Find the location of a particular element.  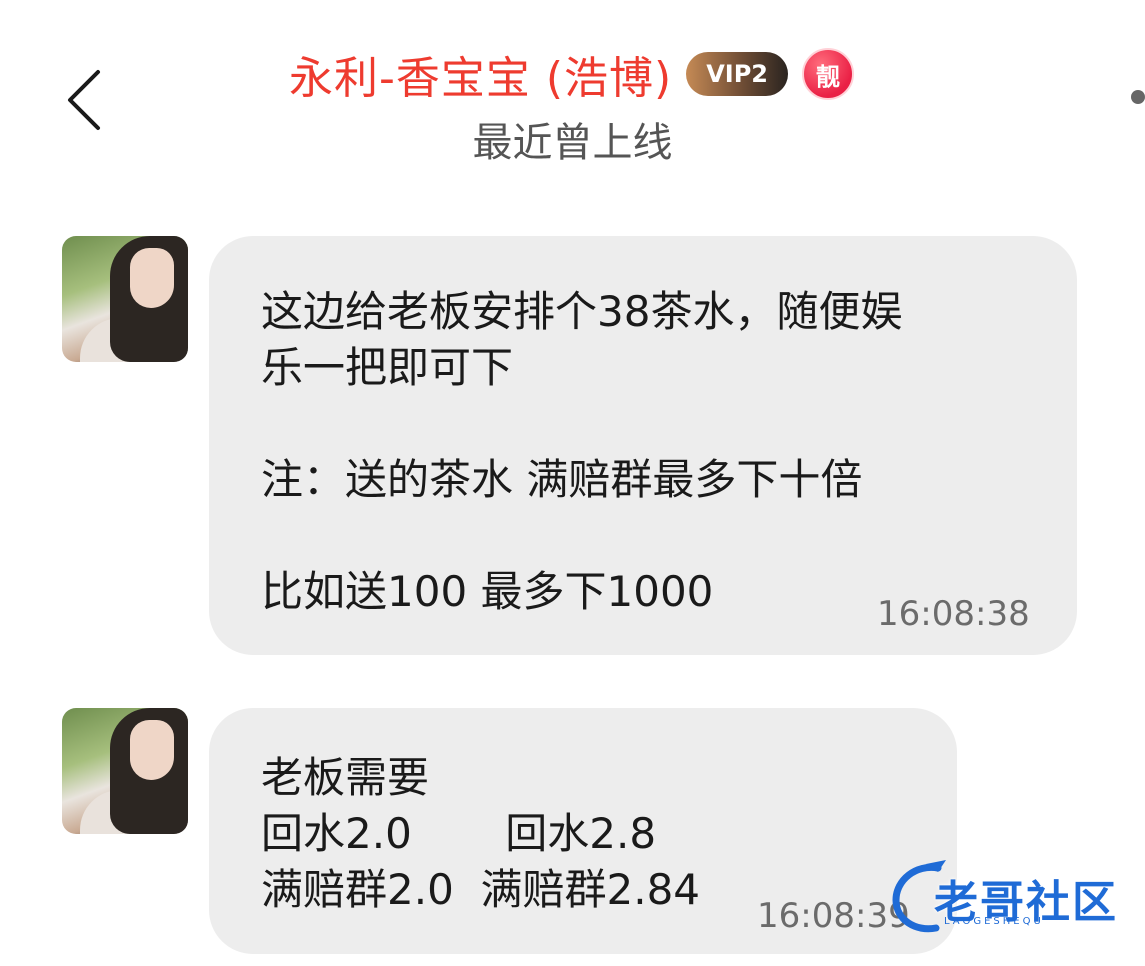

more-dot-icon is located at coordinates (1138, 97).